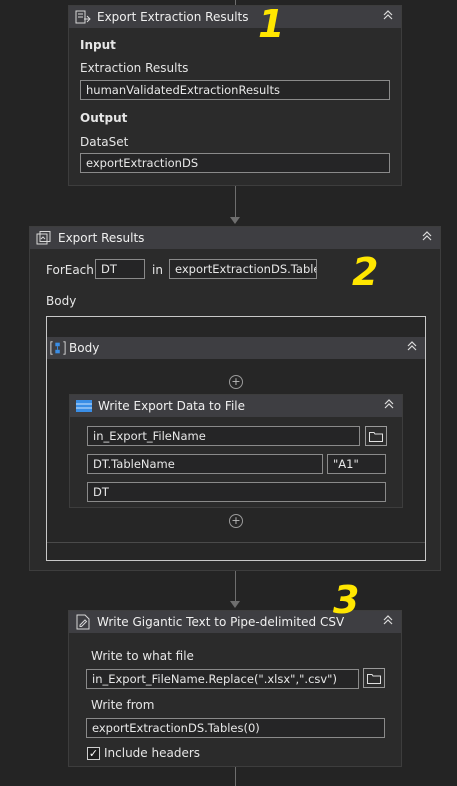 Image resolution: width=457 pixels, height=786 pixels. I want to click on table-icon, so click(84, 406).